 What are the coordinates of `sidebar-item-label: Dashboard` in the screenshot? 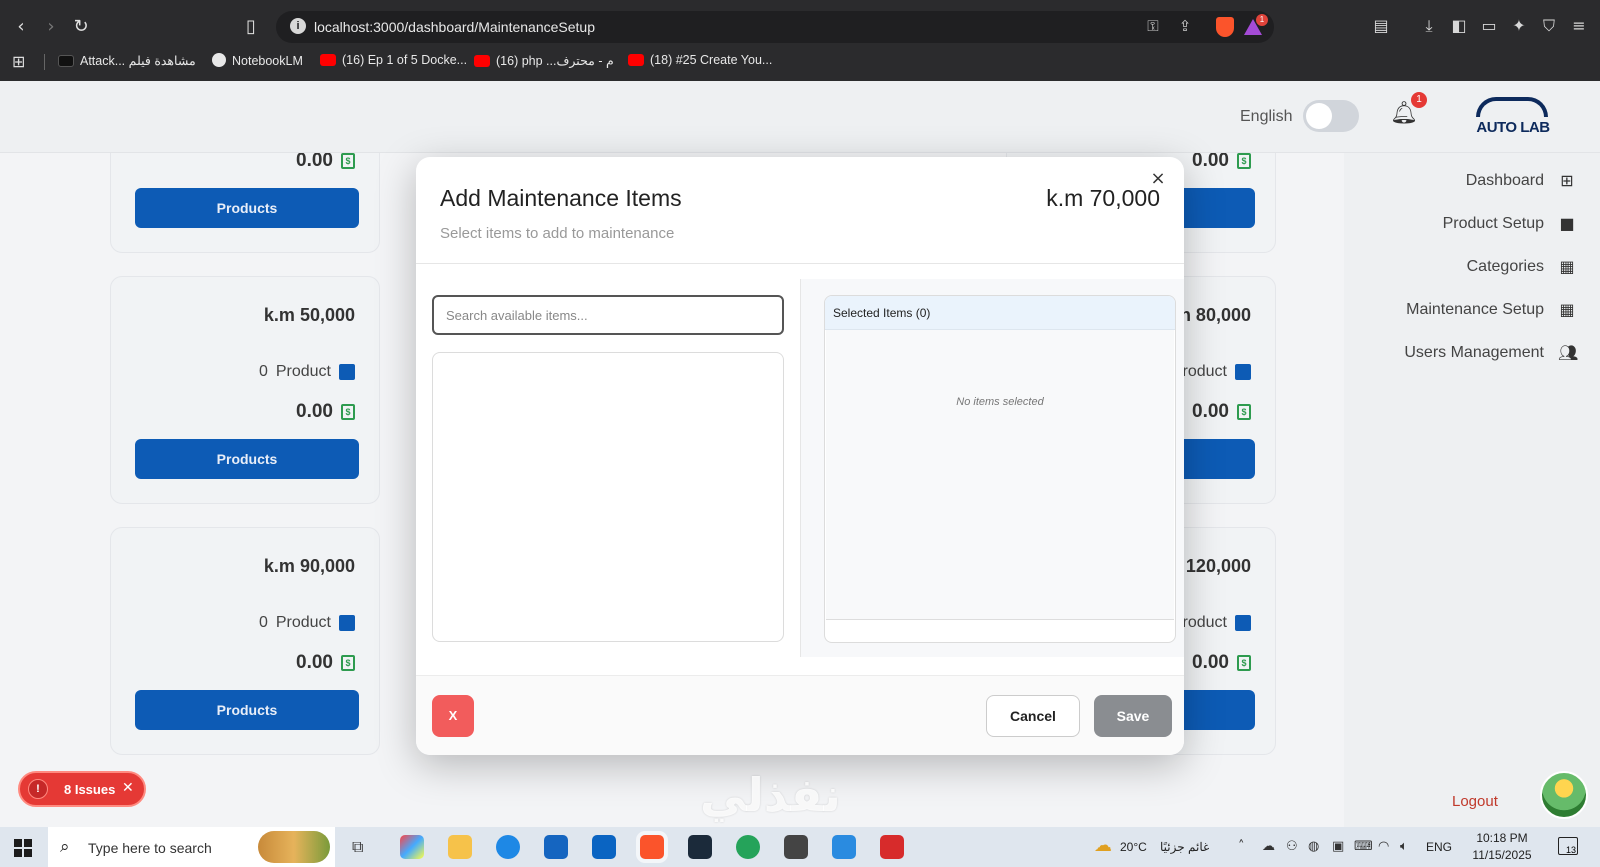 It's located at (1504, 180).